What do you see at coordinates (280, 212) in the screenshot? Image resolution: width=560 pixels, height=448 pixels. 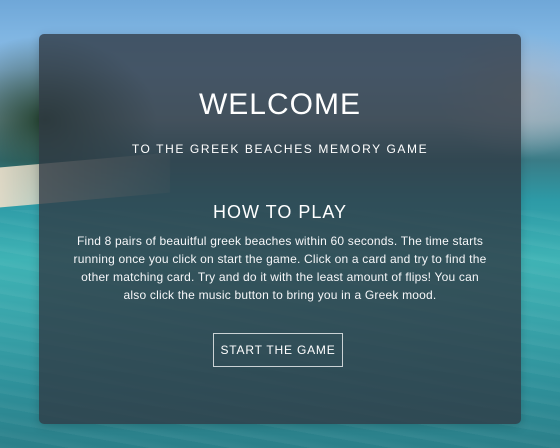 I see `how-to-play-title: HOW TO PLAY` at bounding box center [280, 212].